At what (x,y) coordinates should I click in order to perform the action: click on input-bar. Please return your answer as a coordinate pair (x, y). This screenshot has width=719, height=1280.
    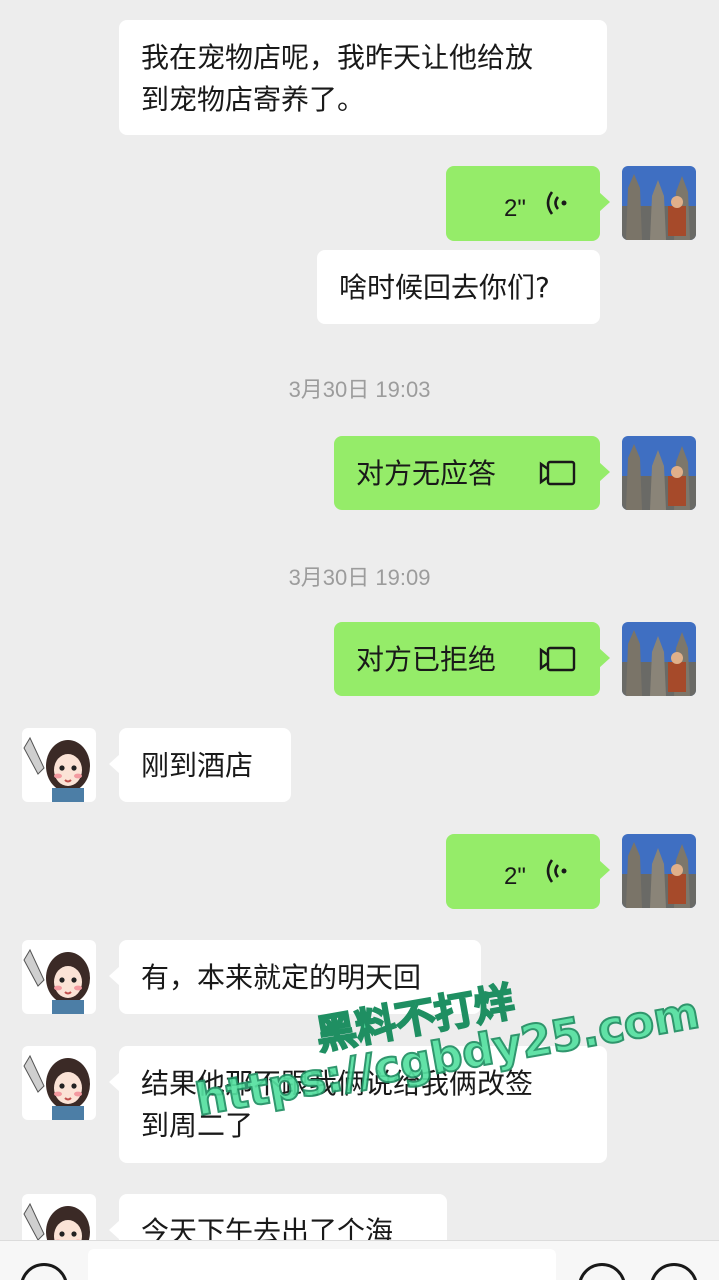
    Looking at the image, I should click on (359, 1260).